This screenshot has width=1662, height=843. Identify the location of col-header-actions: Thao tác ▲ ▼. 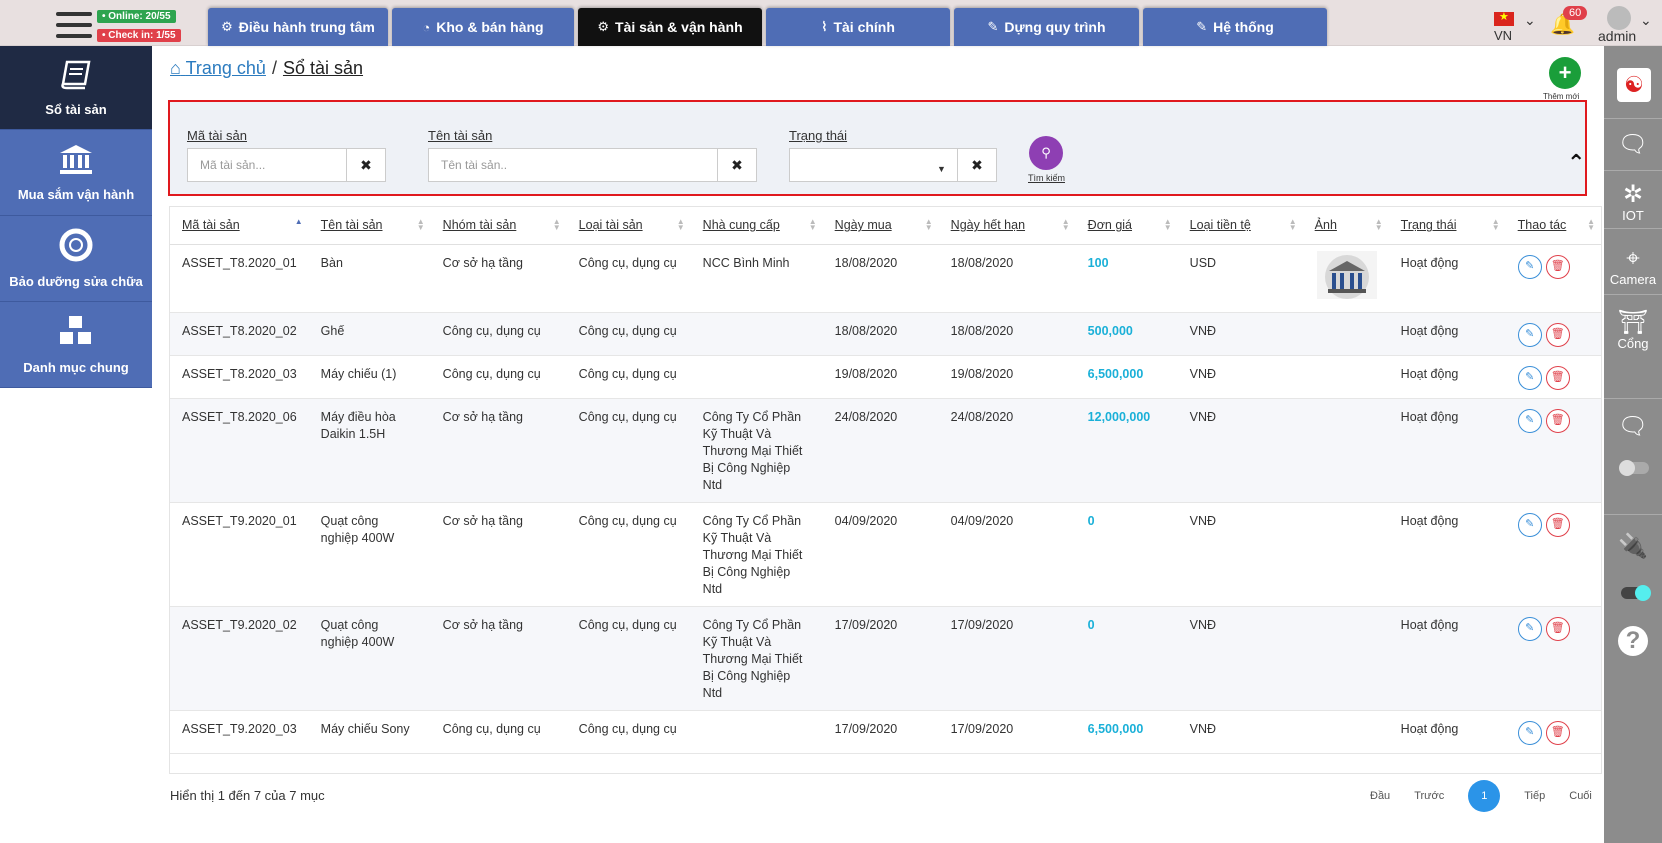
(1553, 226).